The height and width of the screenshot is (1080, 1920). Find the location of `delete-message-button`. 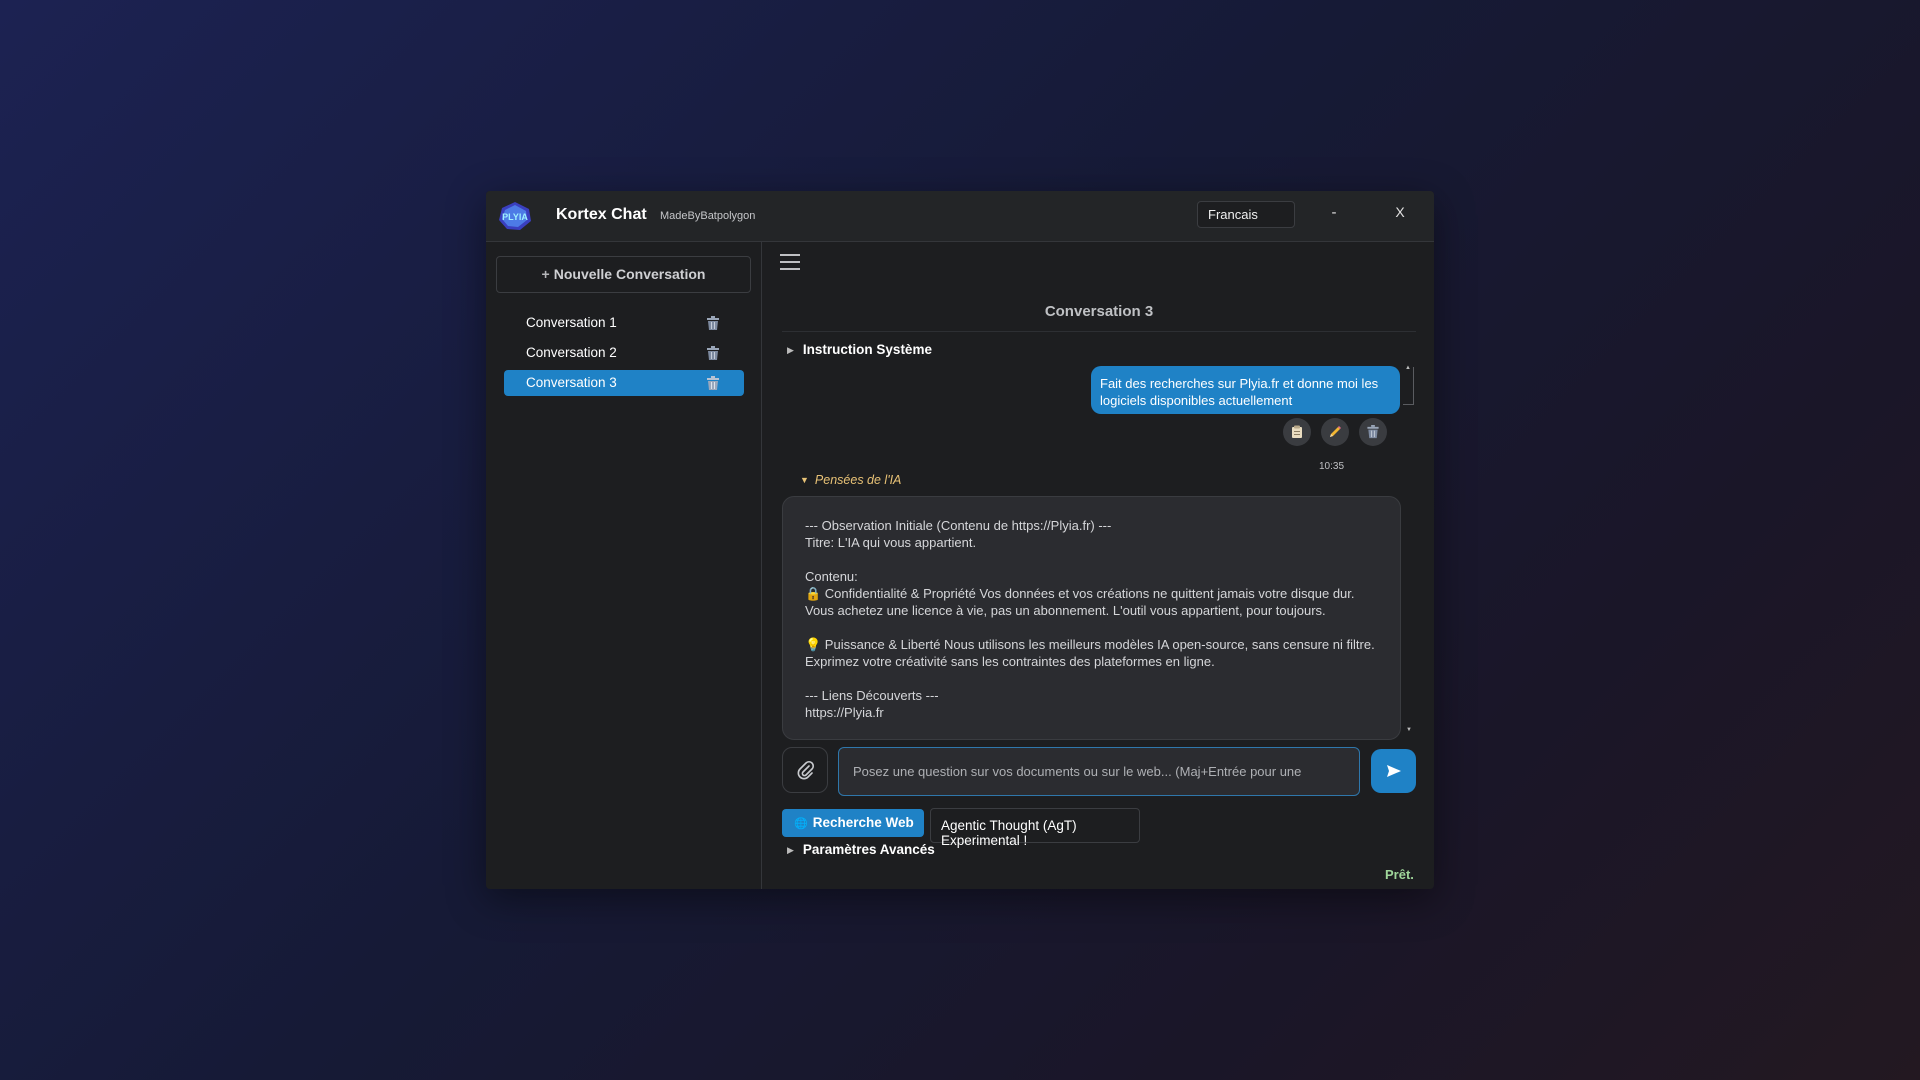

delete-message-button is located at coordinates (1373, 432).